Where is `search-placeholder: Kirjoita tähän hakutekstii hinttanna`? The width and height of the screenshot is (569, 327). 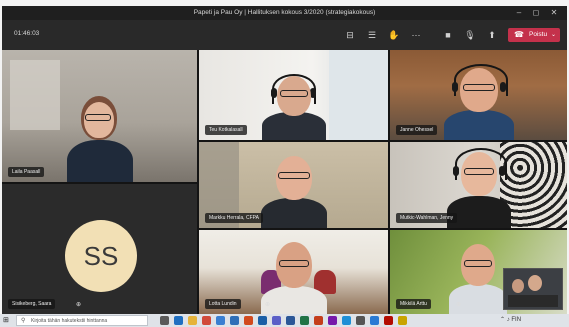
search-placeholder: Kirjoita tähän hakutekstii hinttanna is located at coordinates (69, 321).